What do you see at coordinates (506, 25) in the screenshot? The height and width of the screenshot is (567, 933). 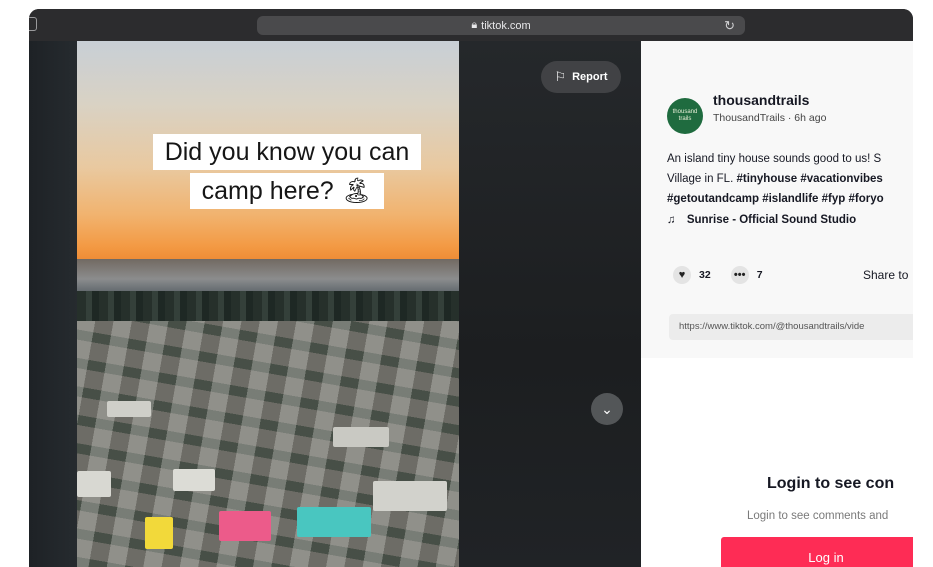 I see `url-text: tiktok.com` at bounding box center [506, 25].